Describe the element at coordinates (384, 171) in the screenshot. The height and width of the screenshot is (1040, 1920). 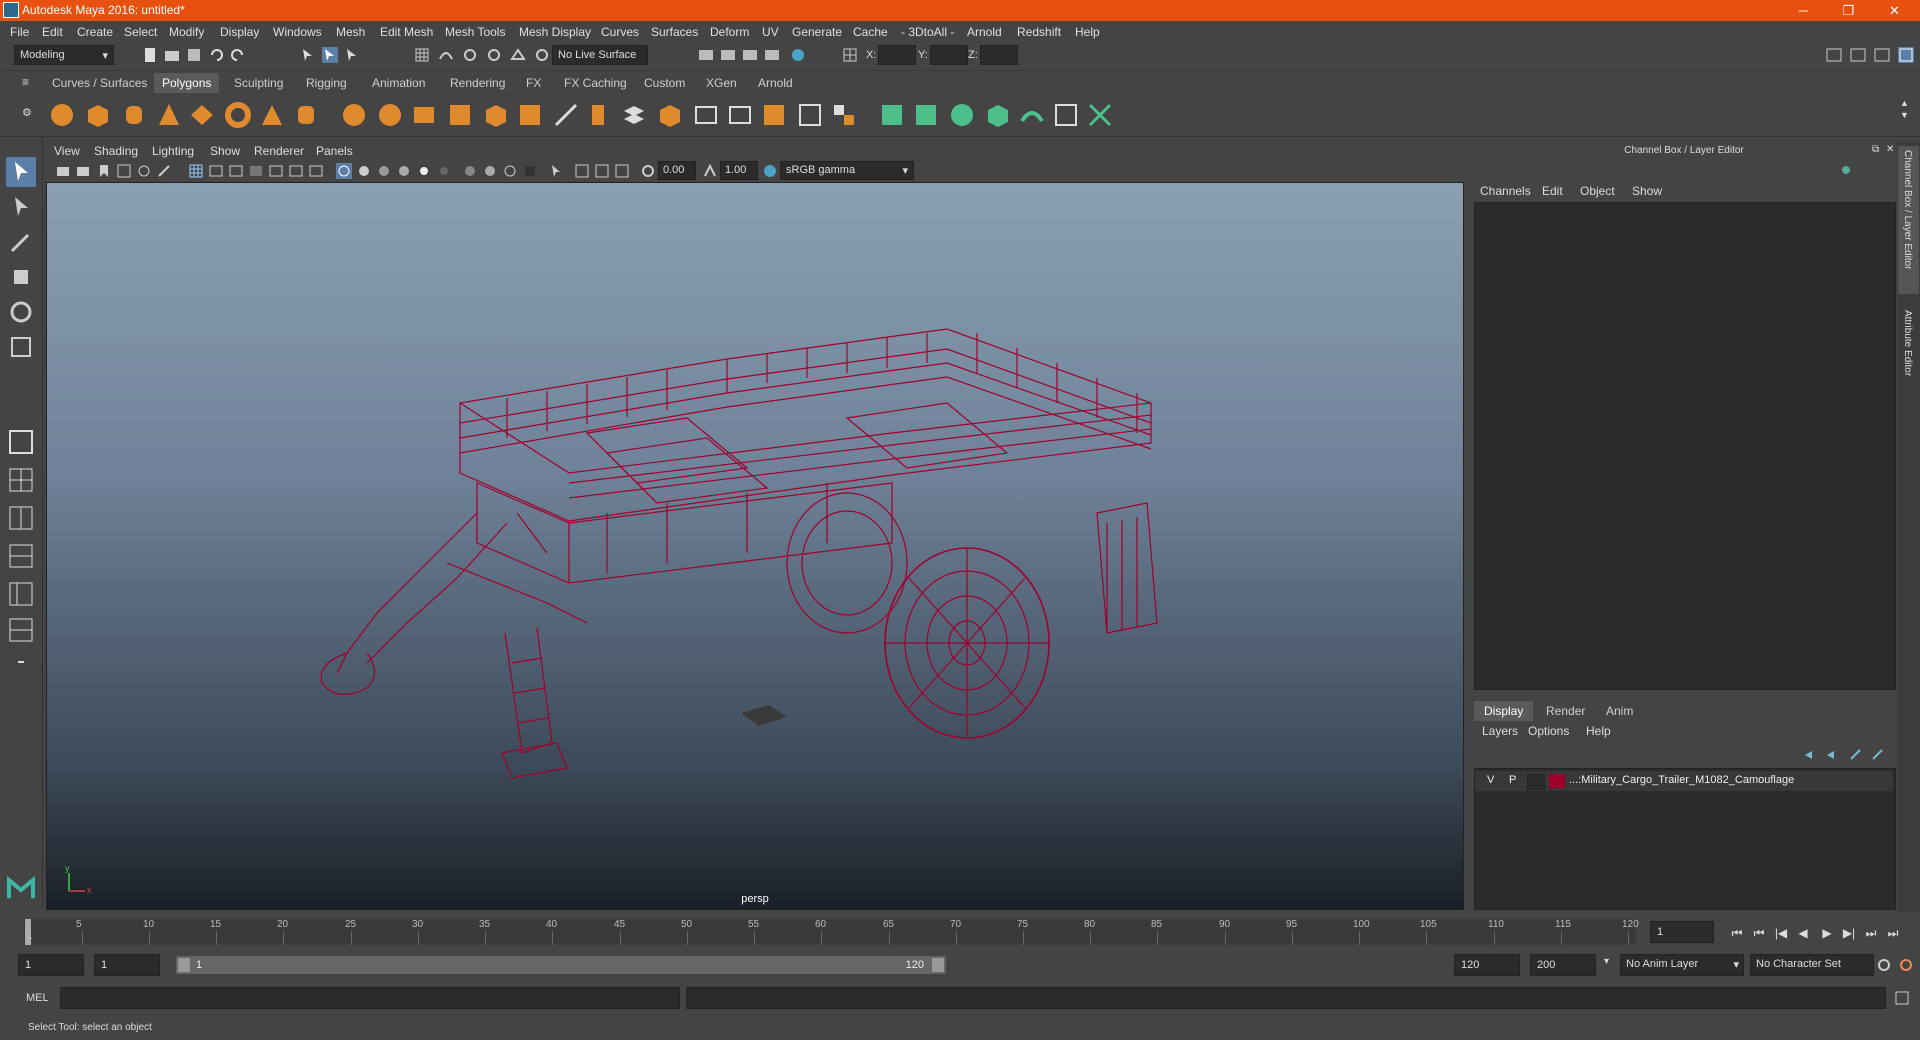
I see `wireframe-on-shaded-icon` at that location.